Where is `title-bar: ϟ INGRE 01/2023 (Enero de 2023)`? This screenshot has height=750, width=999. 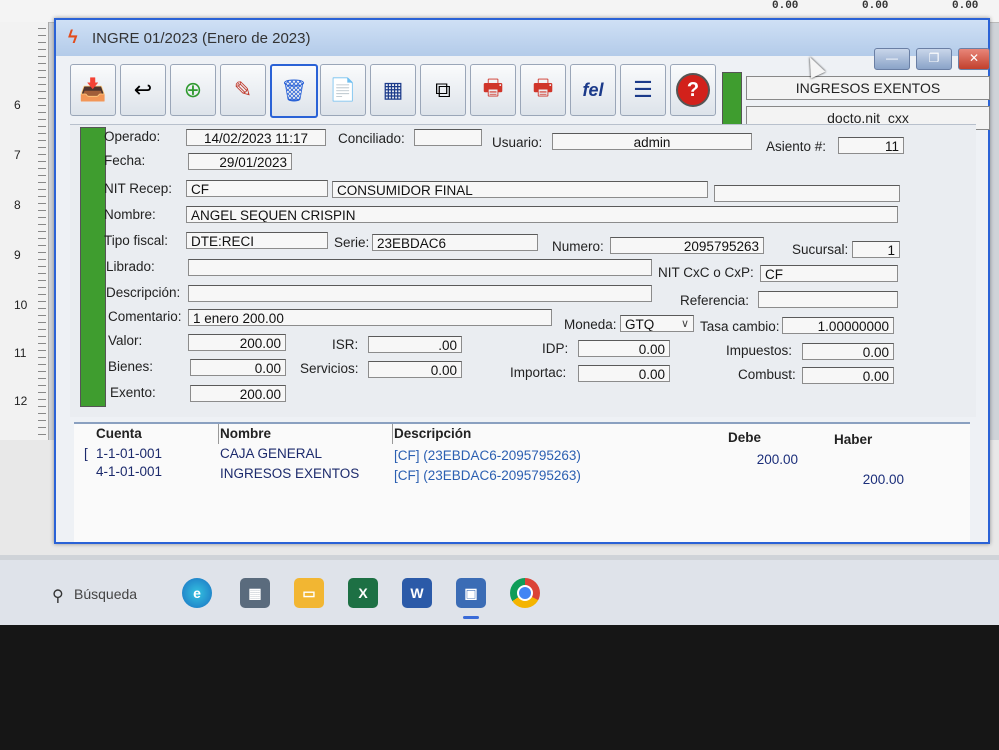
title-bar: ϟ INGRE 01/2023 (Enero de 2023) is located at coordinates (522, 38).